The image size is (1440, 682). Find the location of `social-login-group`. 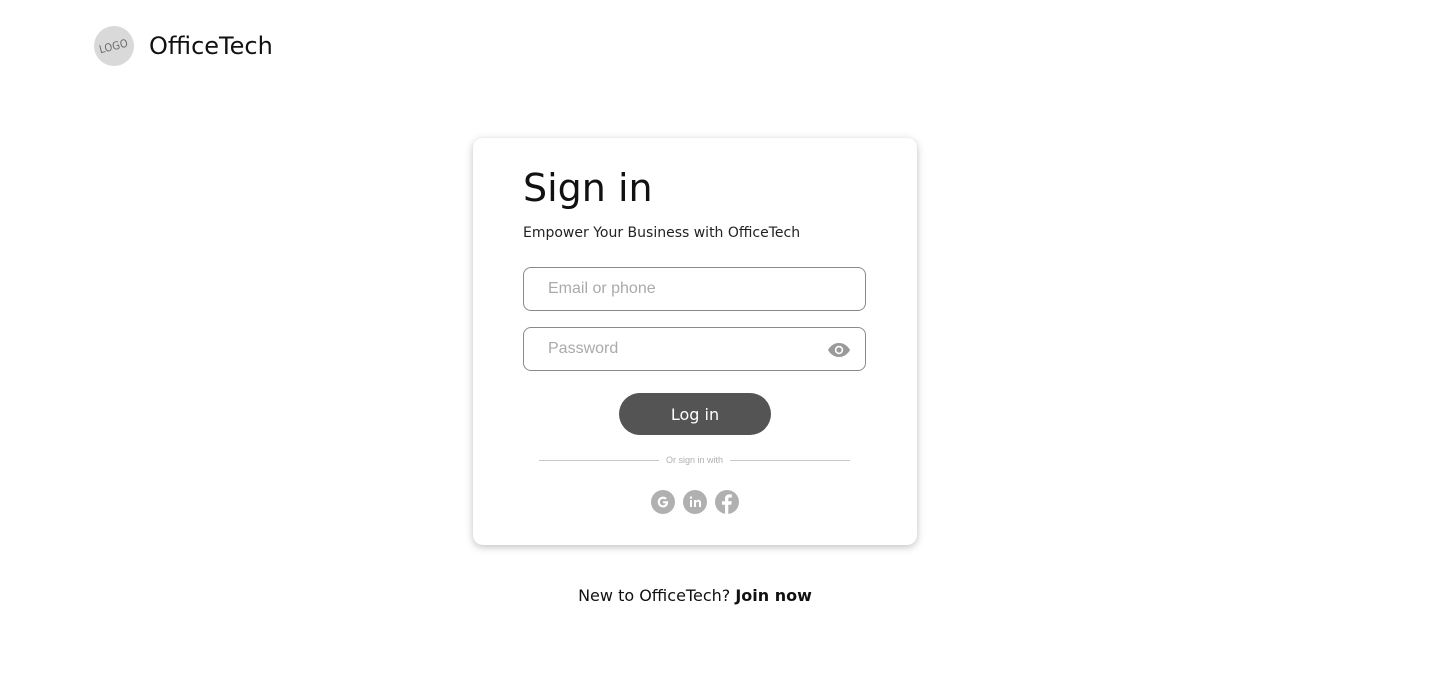

social-login-group is located at coordinates (695, 502).